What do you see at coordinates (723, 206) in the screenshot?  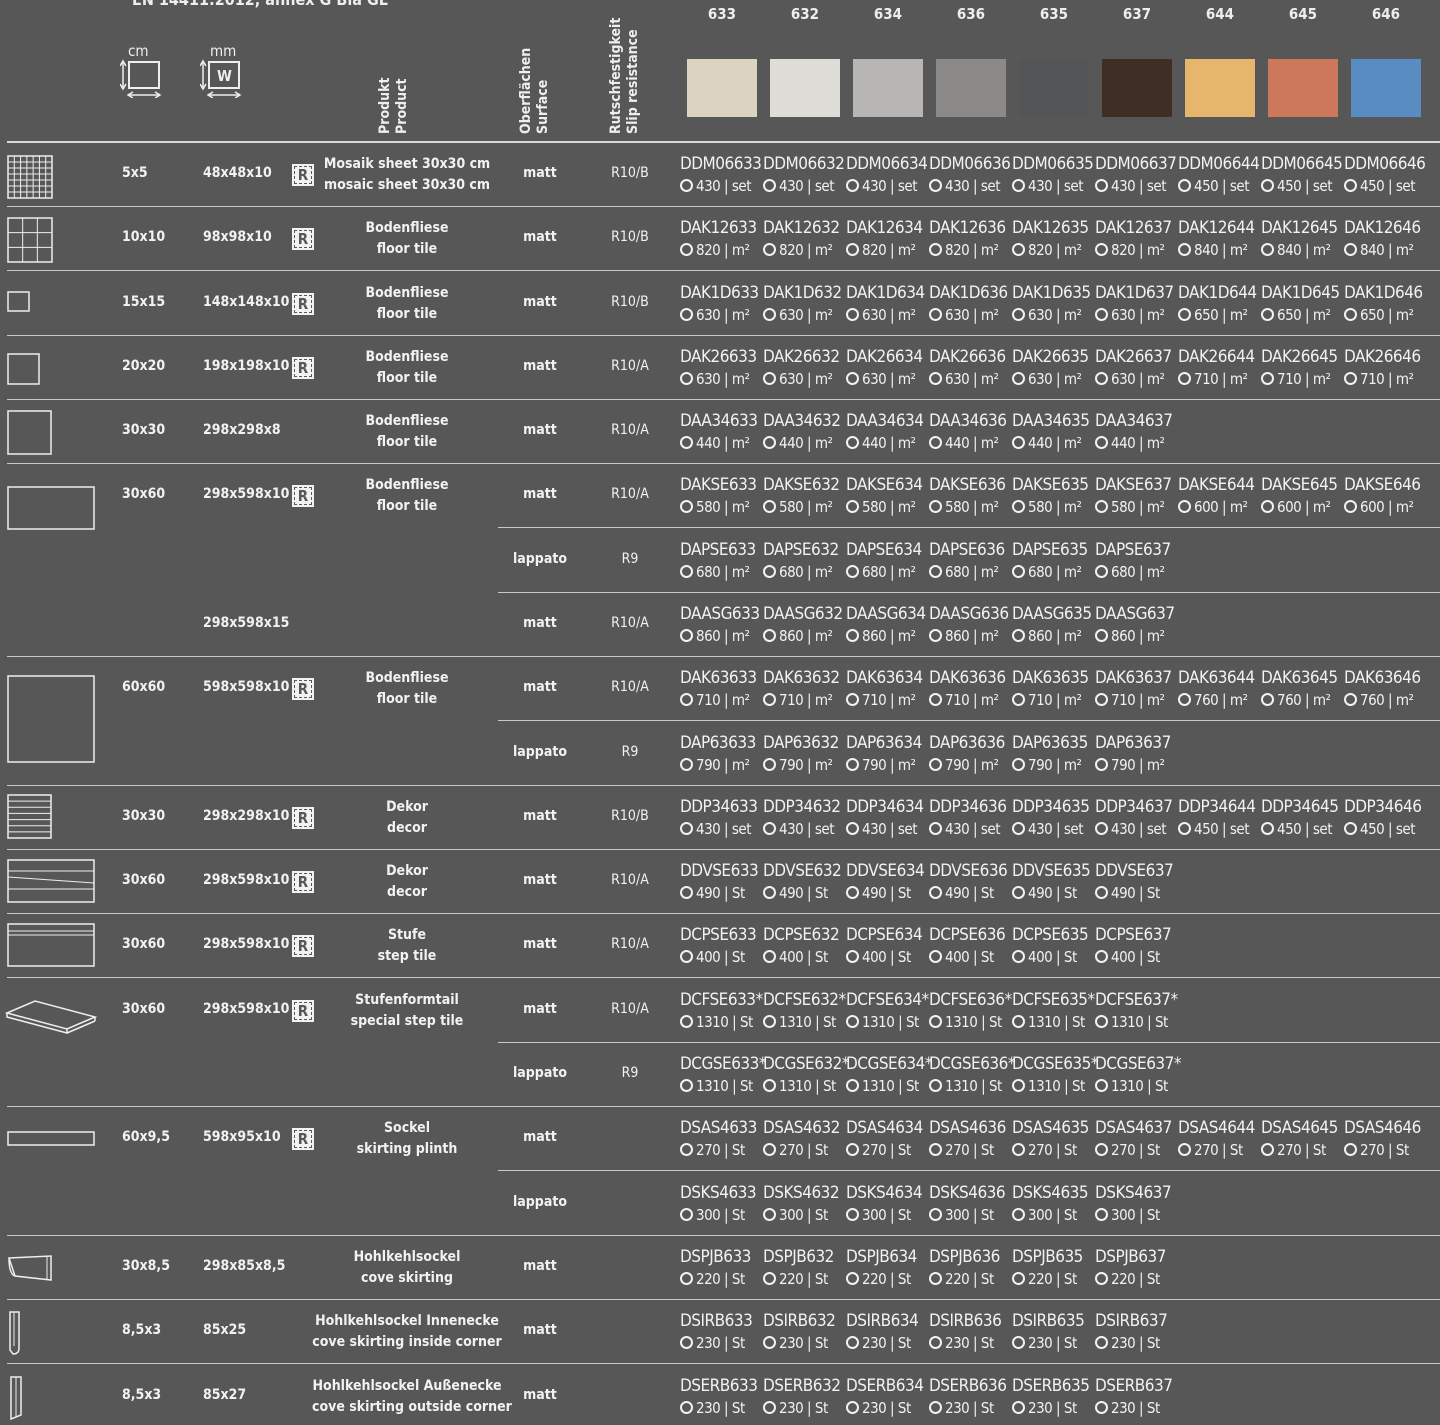 I see `row-divider` at bounding box center [723, 206].